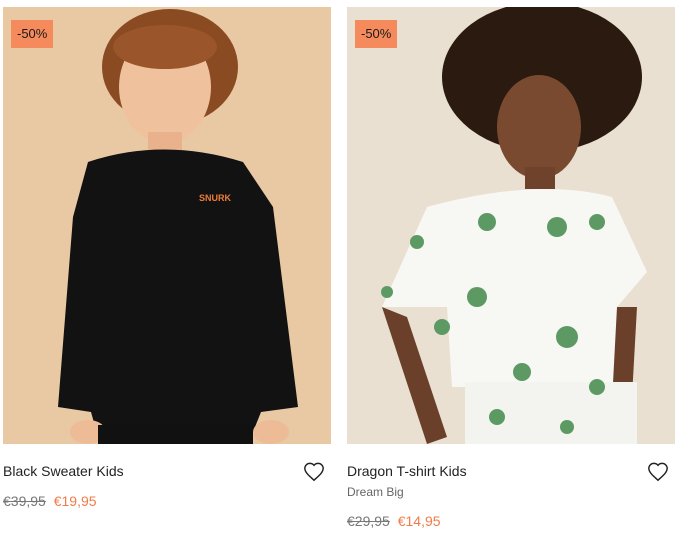  Describe the element at coordinates (50, 501) in the screenshot. I see `product-price: €39,95 €19,95` at that location.